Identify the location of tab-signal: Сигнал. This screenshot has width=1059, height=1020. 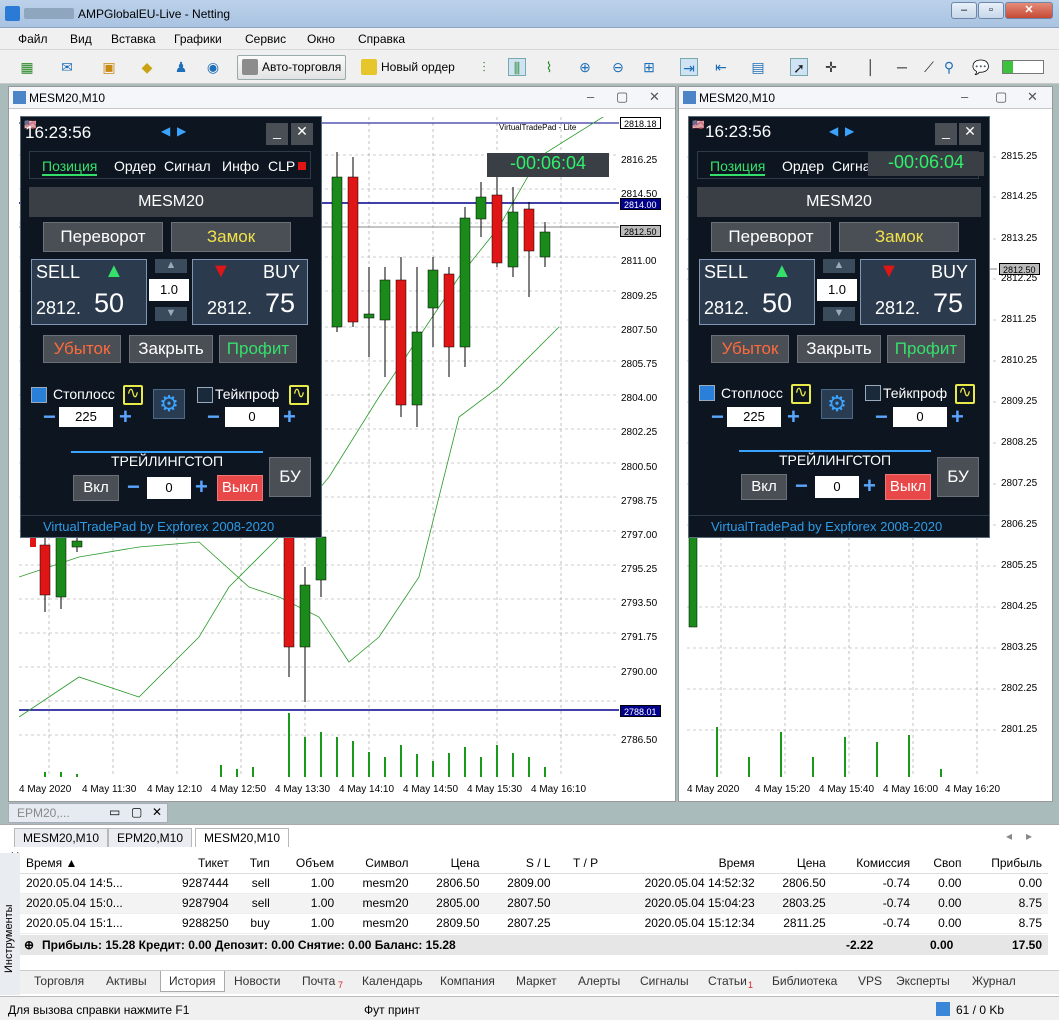
(187, 166).